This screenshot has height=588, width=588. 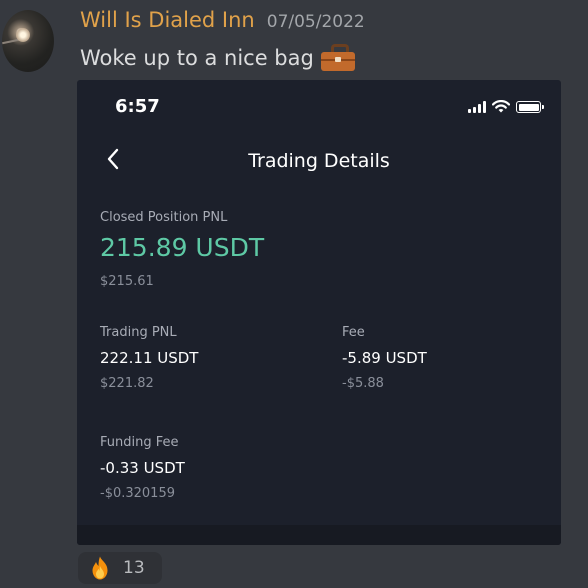 I want to click on funding-fee-usd: -$0.320159, so click(x=137, y=493).